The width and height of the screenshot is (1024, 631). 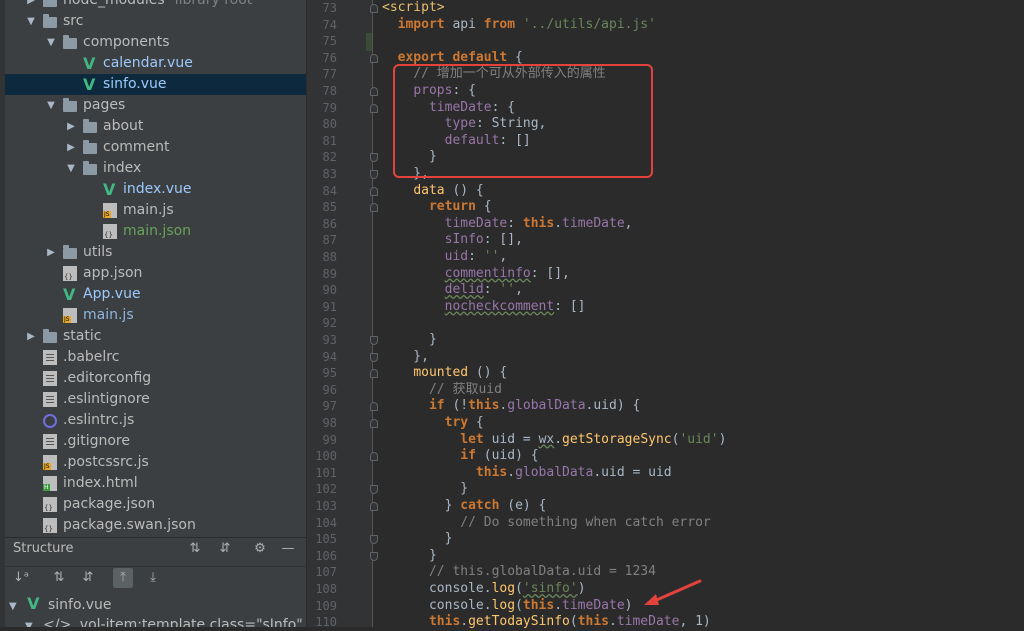 What do you see at coordinates (155, 63) in the screenshot?
I see `tree-item: Vcalendar.vue` at bounding box center [155, 63].